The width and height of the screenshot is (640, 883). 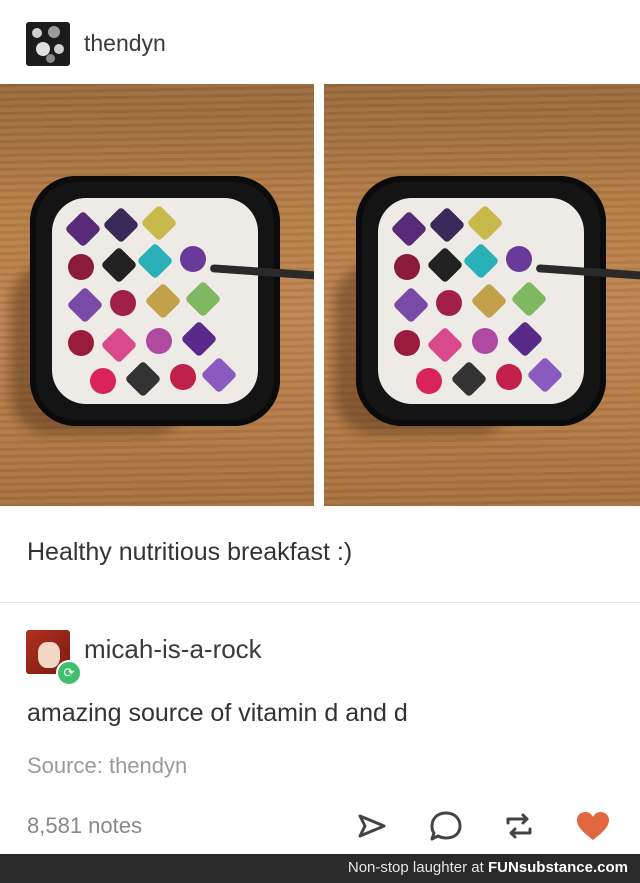 I want to click on post-header: thendyn, so click(x=320, y=42).